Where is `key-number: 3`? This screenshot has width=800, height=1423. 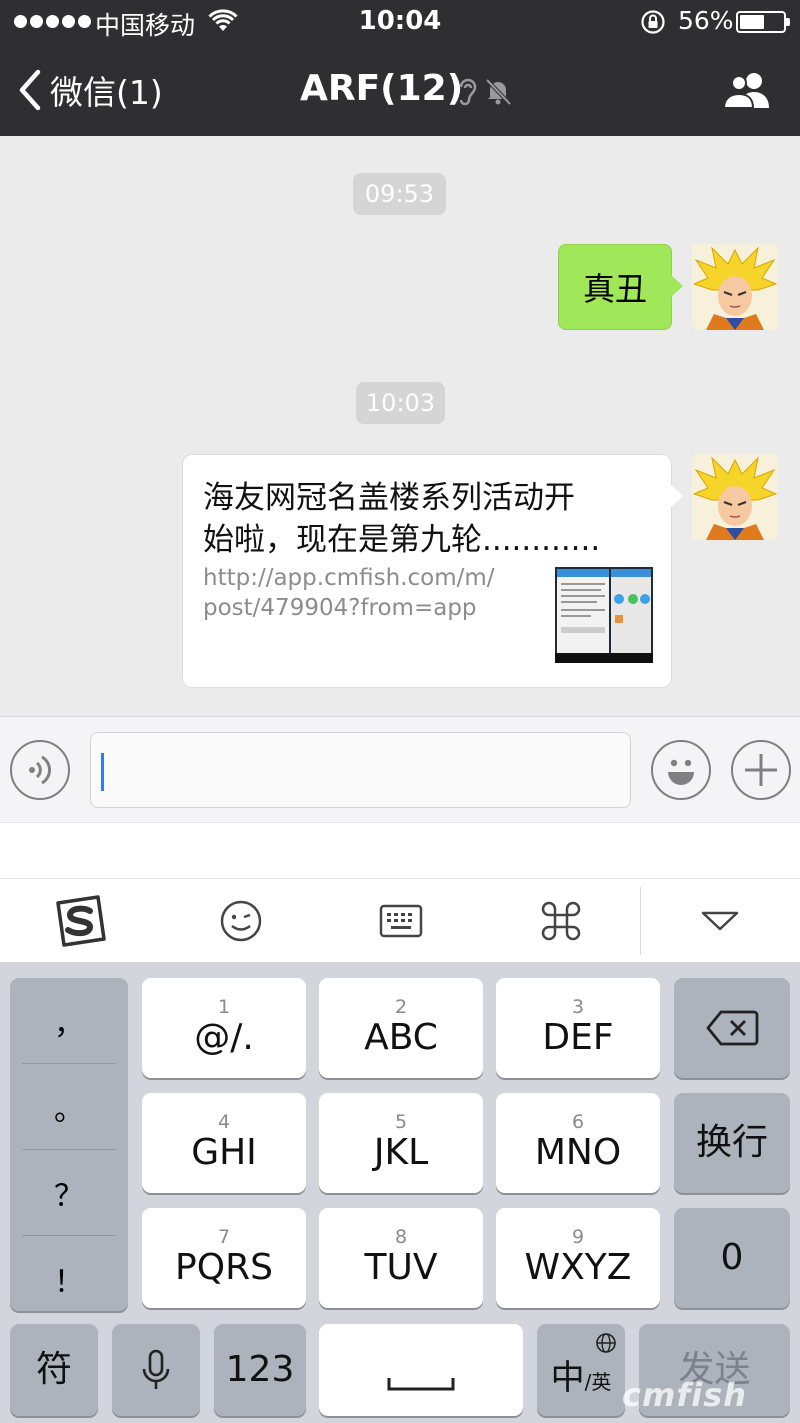
key-number: 3 is located at coordinates (578, 1007).